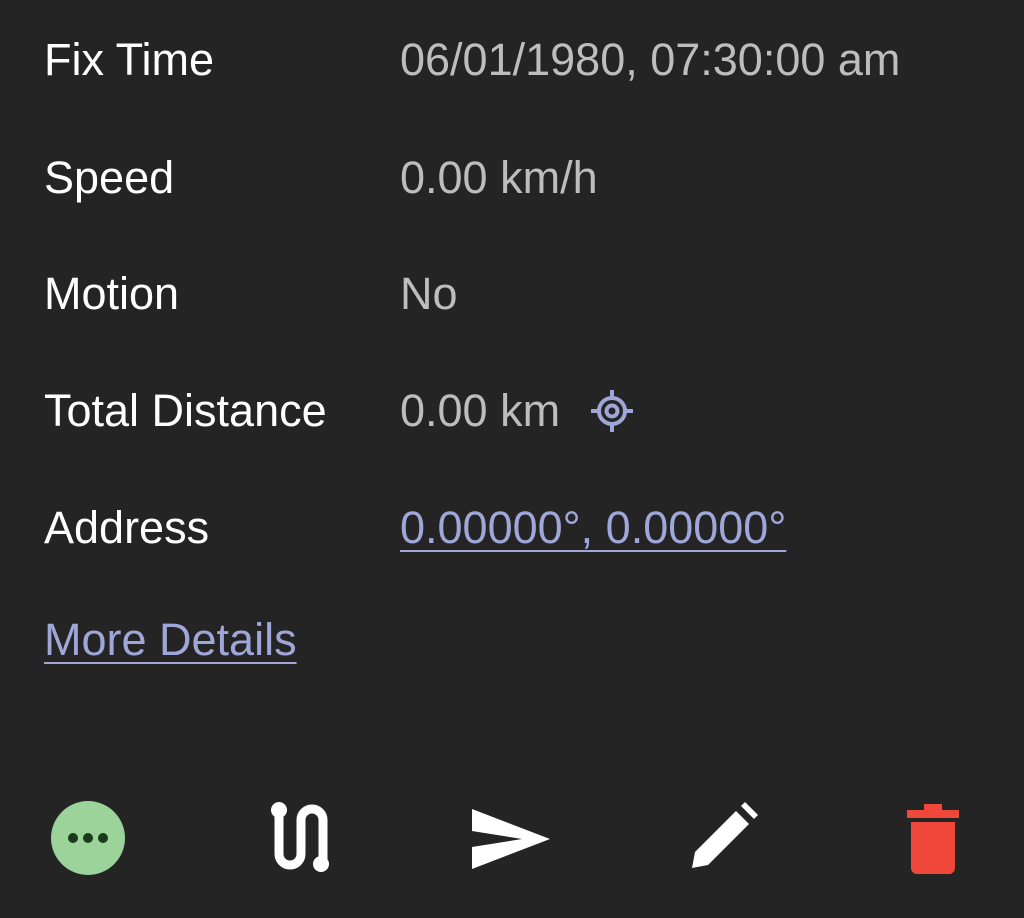  I want to click on action-toolbar, so click(512, 838).